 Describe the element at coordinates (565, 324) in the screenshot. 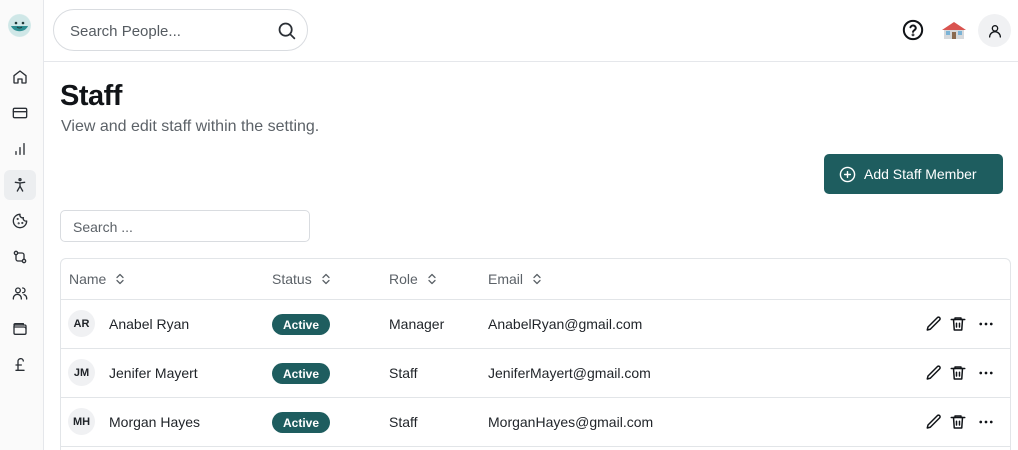

I see `staff-email: AnabelRyan@gmail.com` at that location.